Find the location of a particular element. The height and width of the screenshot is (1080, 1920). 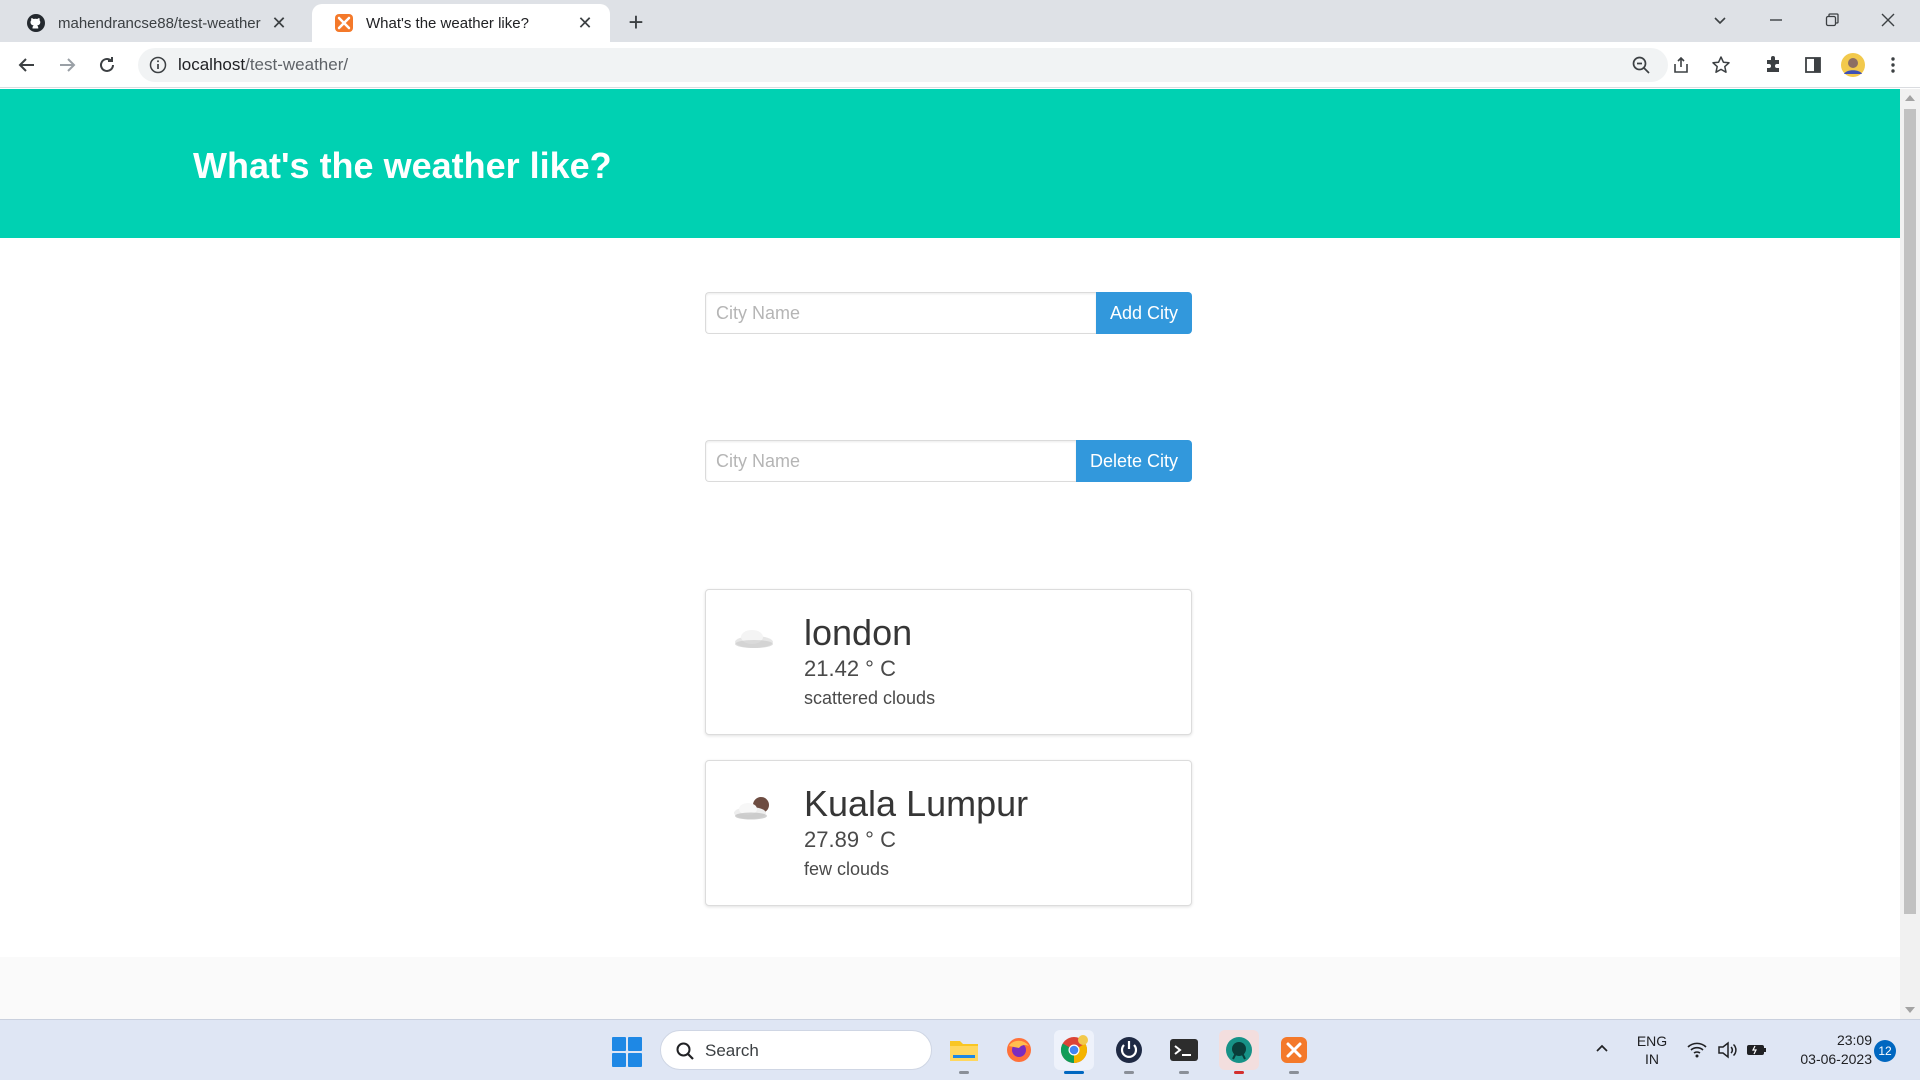

terminal-icon is located at coordinates (1184, 1052).